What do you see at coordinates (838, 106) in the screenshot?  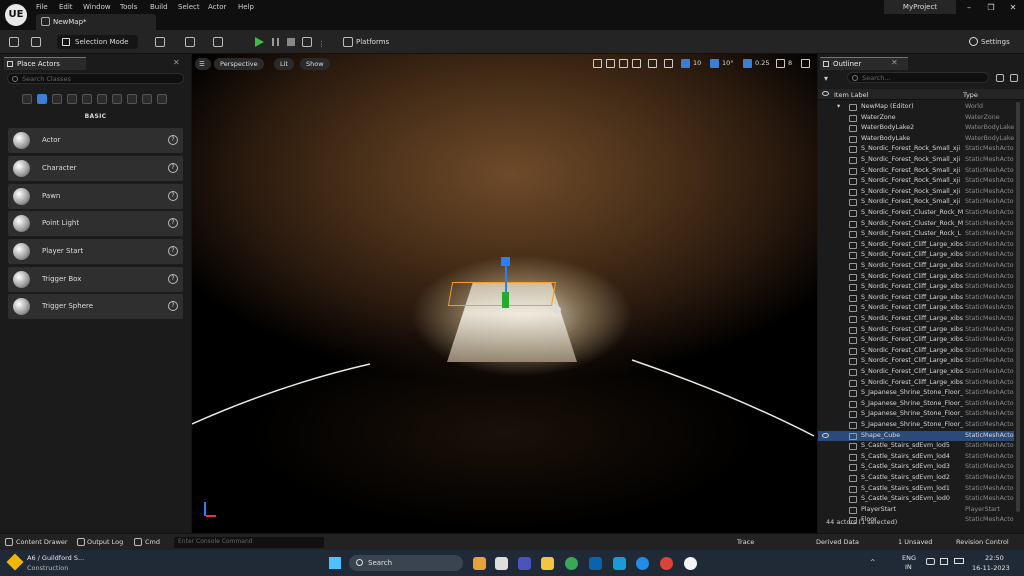 I see `expand-arrow-icon: ▾` at bounding box center [838, 106].